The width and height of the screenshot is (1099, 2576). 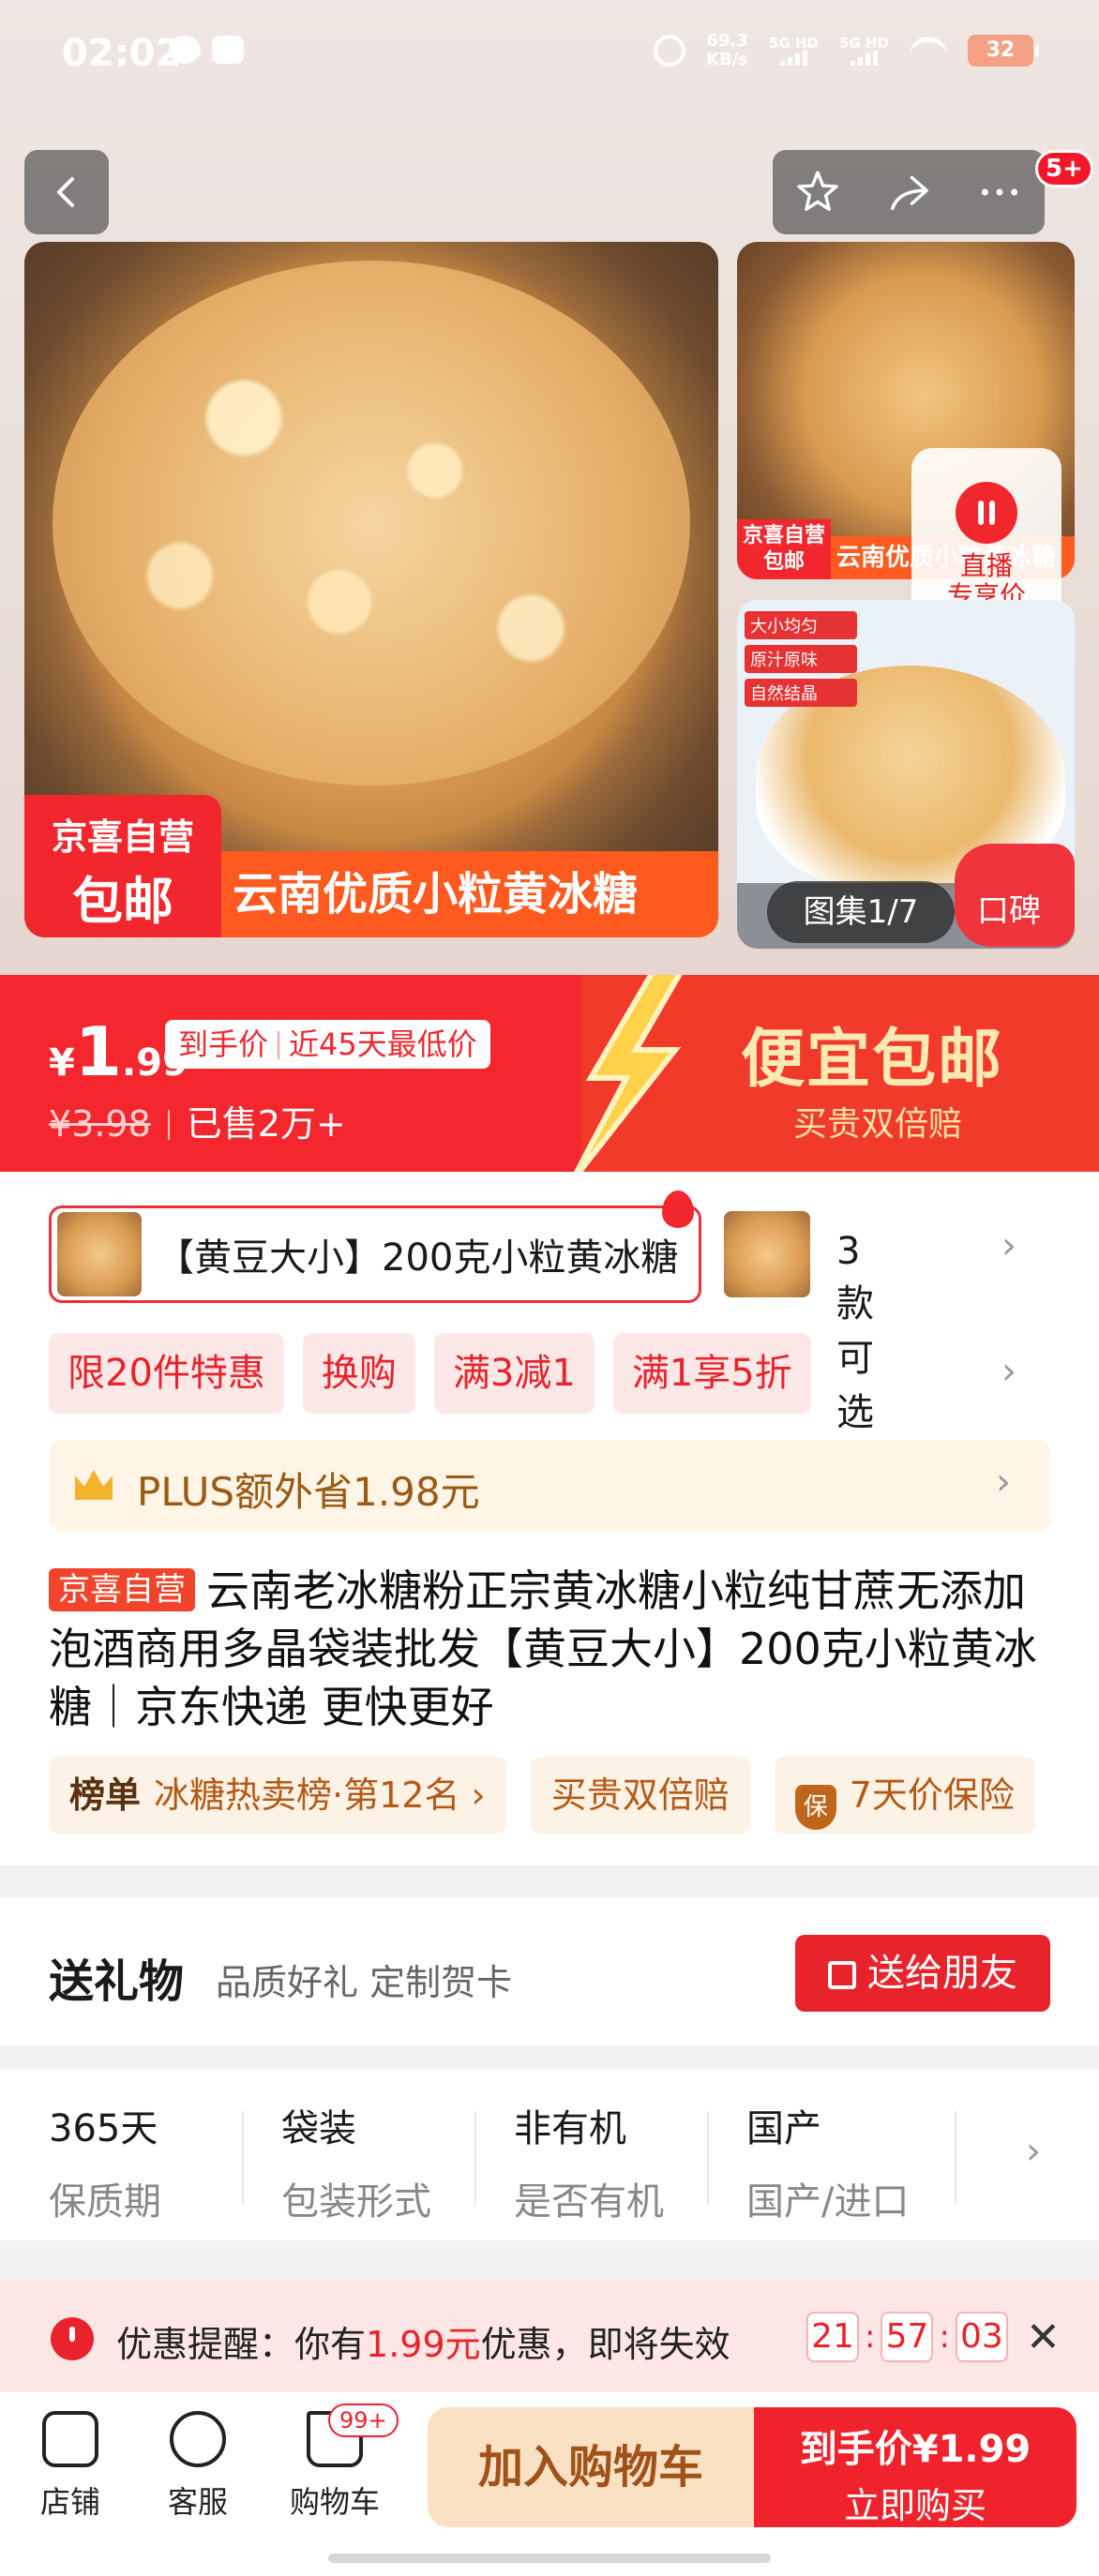 What do you see at coordinates (223, 1044) in the screenshot?
I see `price-tag-a: 到手价` at bounding box center [223, 1044].